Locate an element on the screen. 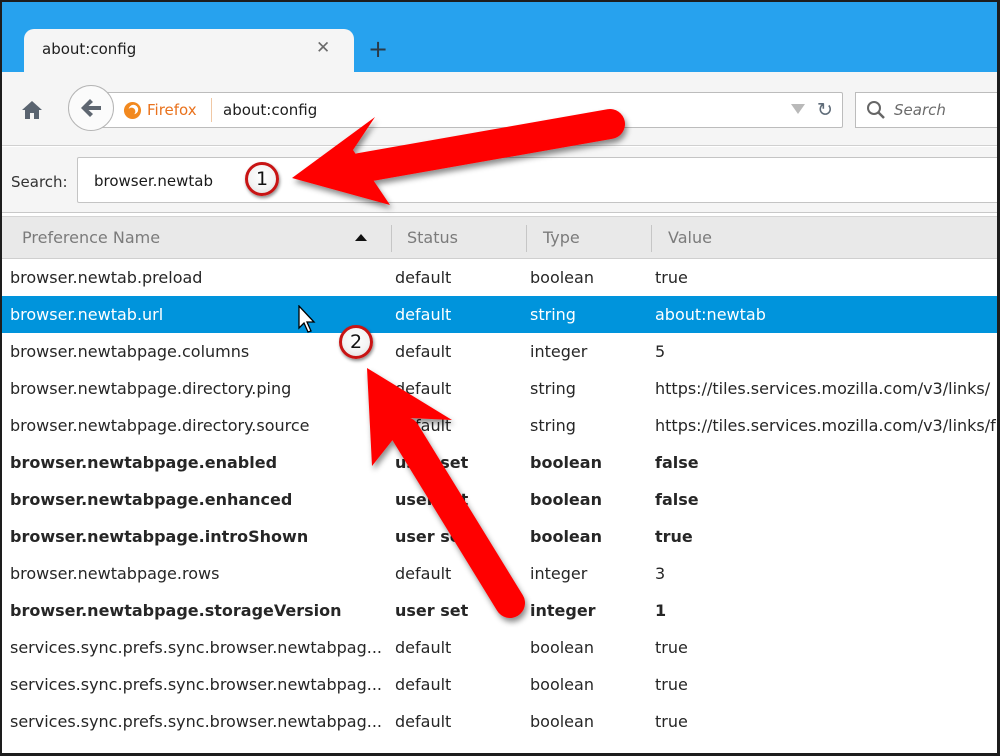 This screenshot has height=756, width=1000. sort-ascending-icon is located at coordinates (361, 237).